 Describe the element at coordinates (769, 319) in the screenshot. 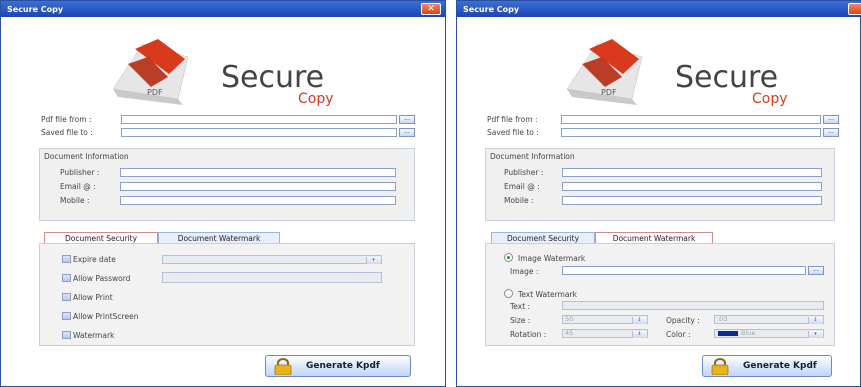

I see `opacity-spinner: .03 ⇕` at that location.